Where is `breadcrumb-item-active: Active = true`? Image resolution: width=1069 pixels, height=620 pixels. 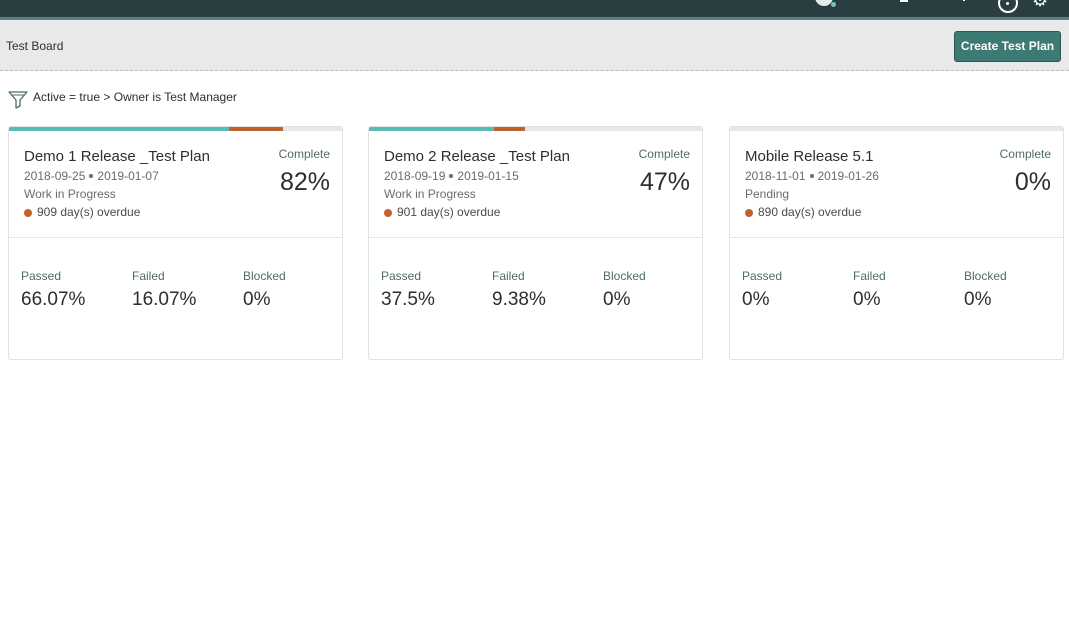 breadcrumb-item-active: Active = true is located at coordinates (66, 97).